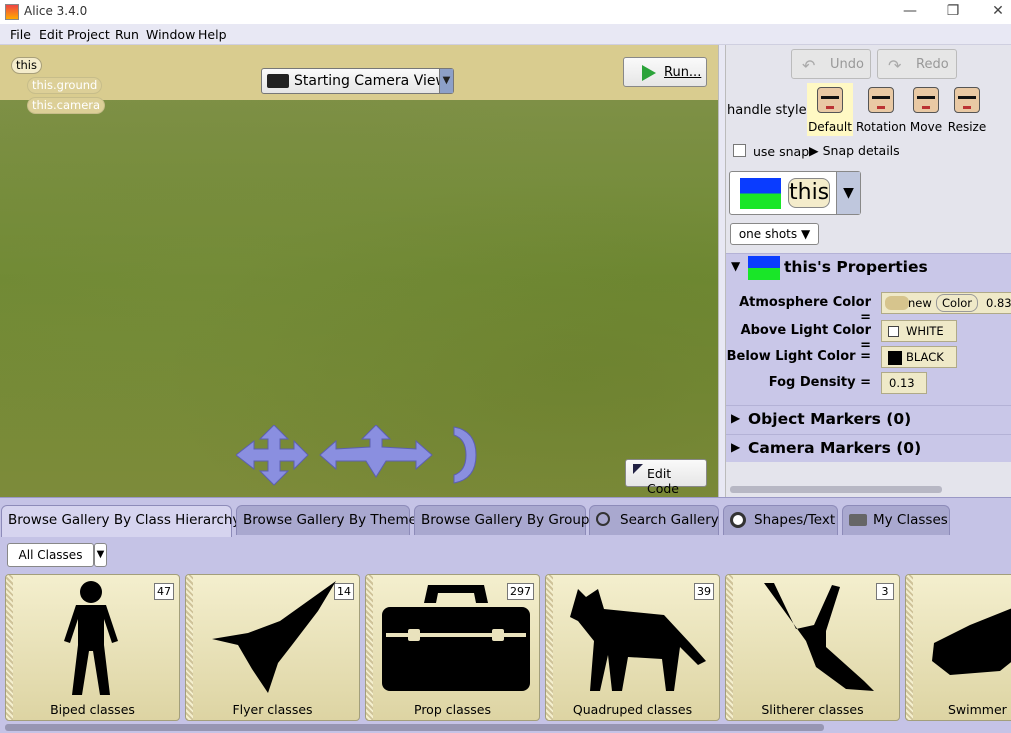  Describe the element at coordinates (795, 520) in the screenshot. I see `tab-shapes-label: Shapes/Text` at that location.